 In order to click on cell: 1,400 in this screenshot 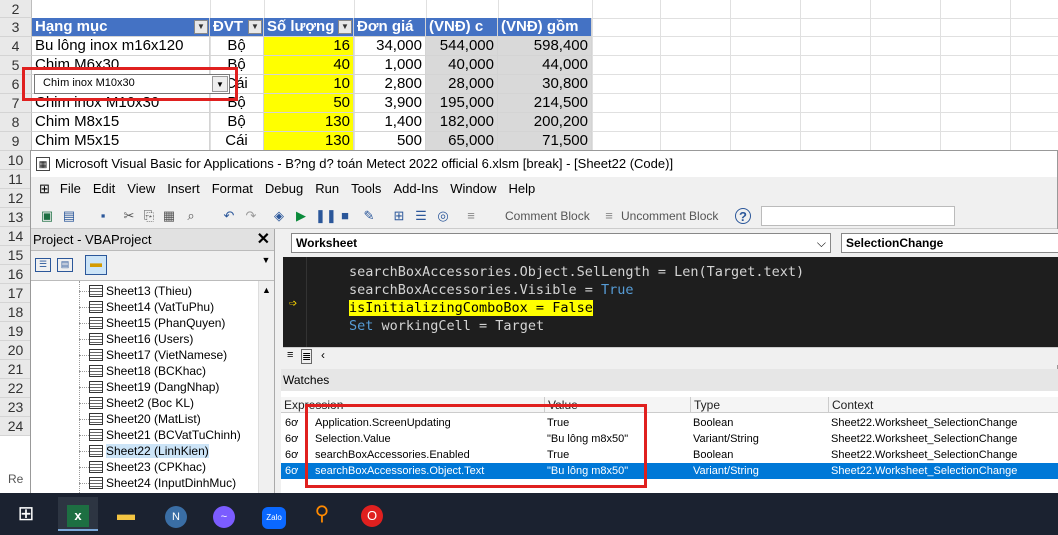, I will do `click(390, 122)`.